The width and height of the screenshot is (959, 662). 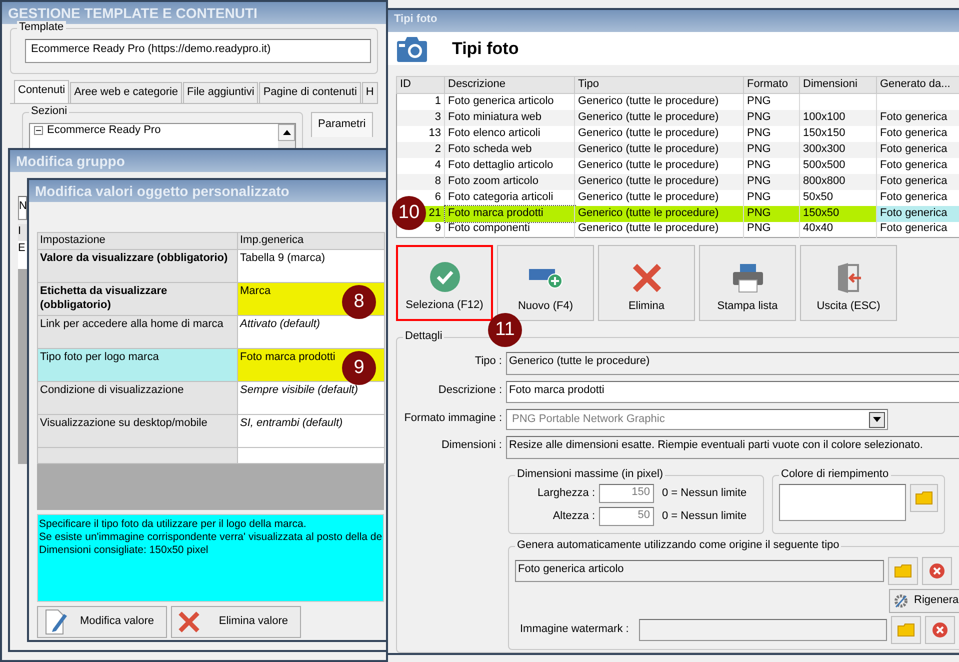 I want to click on readonly-field: Generico (tutte le procedure), so click(x=732, y=363).